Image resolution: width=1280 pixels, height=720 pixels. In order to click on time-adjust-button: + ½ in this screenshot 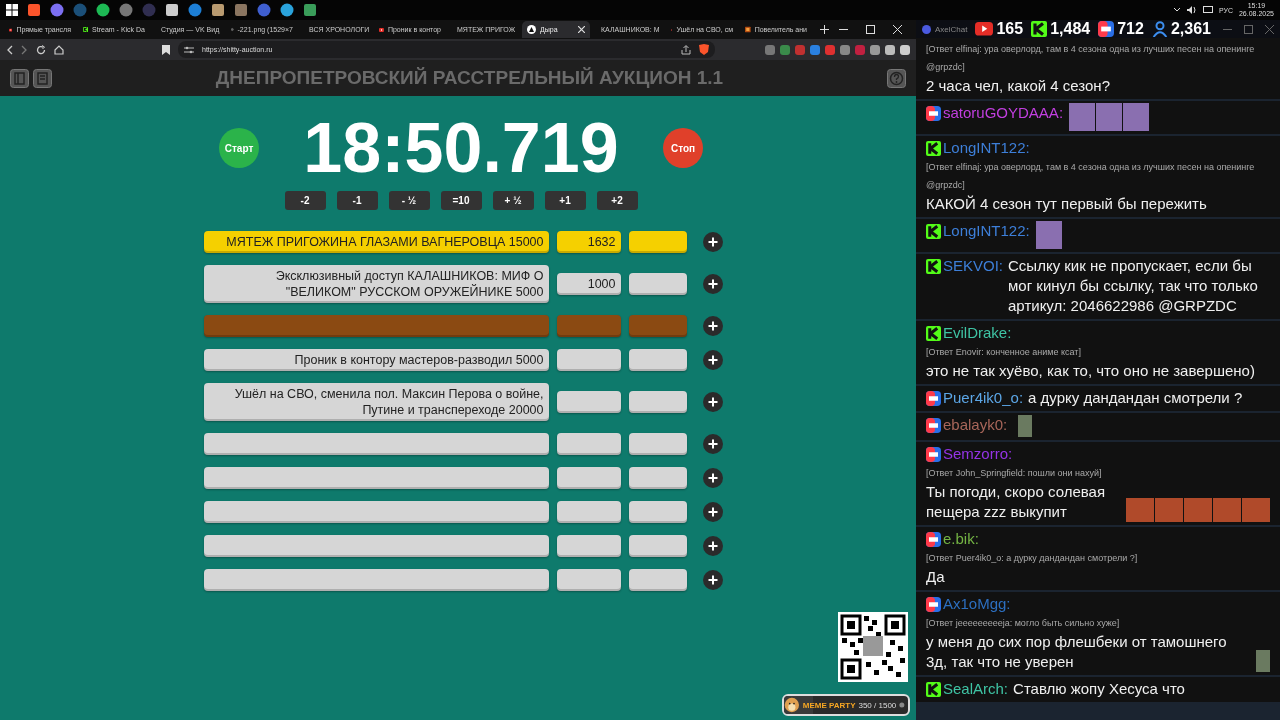, I will do `click(513, 200)`.